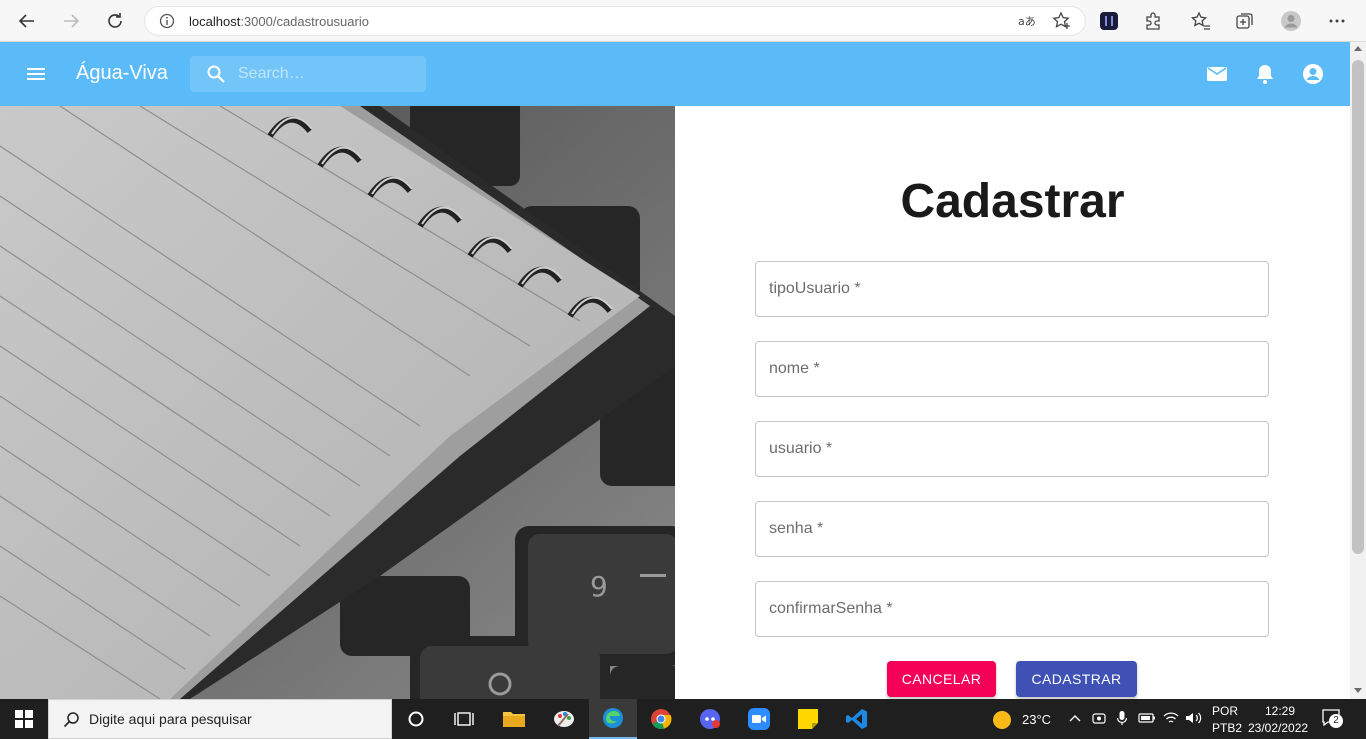 The width and height of the screenshot is (1366, 739). I want to click on sticky-note-icon, so click(808, 719).